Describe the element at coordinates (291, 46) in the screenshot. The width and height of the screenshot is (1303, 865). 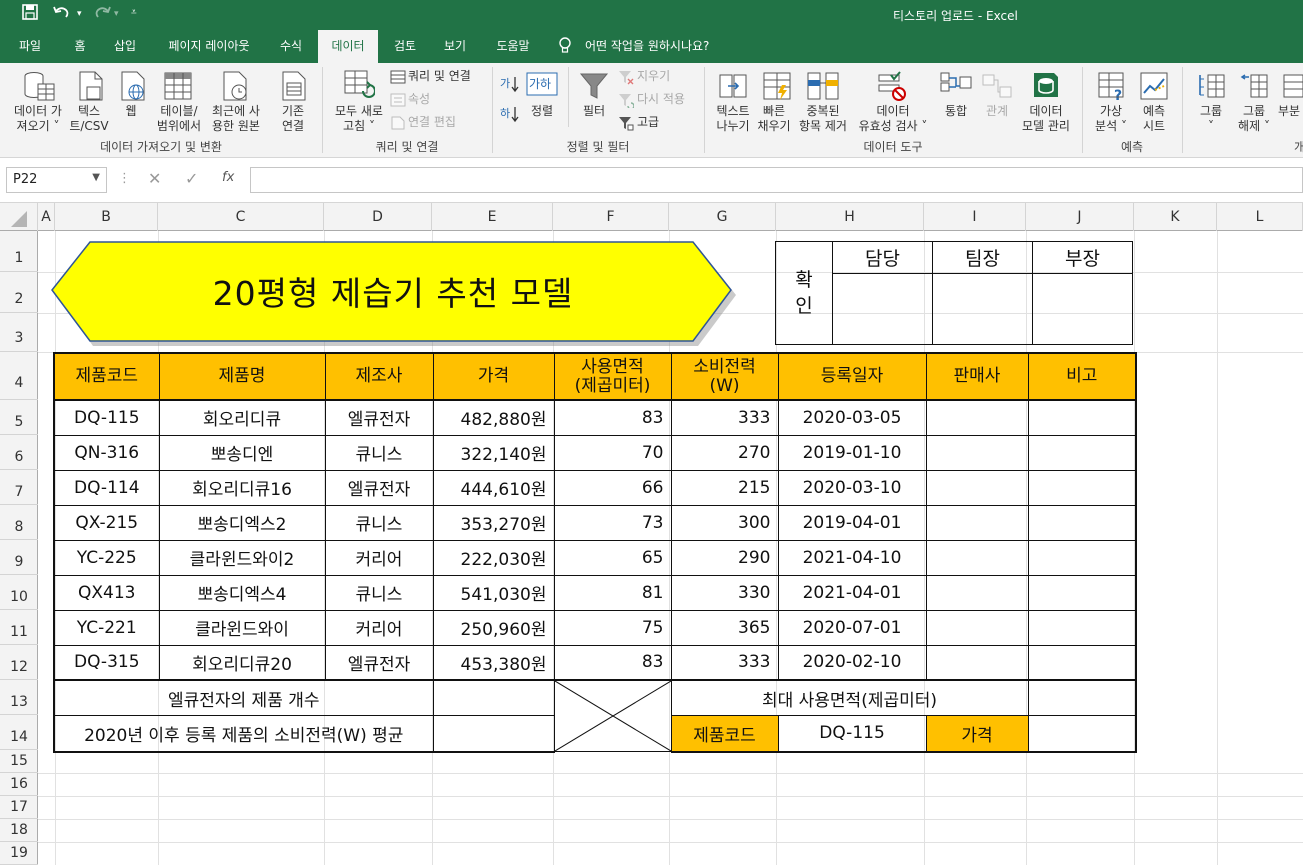
I see `tab-formulas: 수식` at that location.